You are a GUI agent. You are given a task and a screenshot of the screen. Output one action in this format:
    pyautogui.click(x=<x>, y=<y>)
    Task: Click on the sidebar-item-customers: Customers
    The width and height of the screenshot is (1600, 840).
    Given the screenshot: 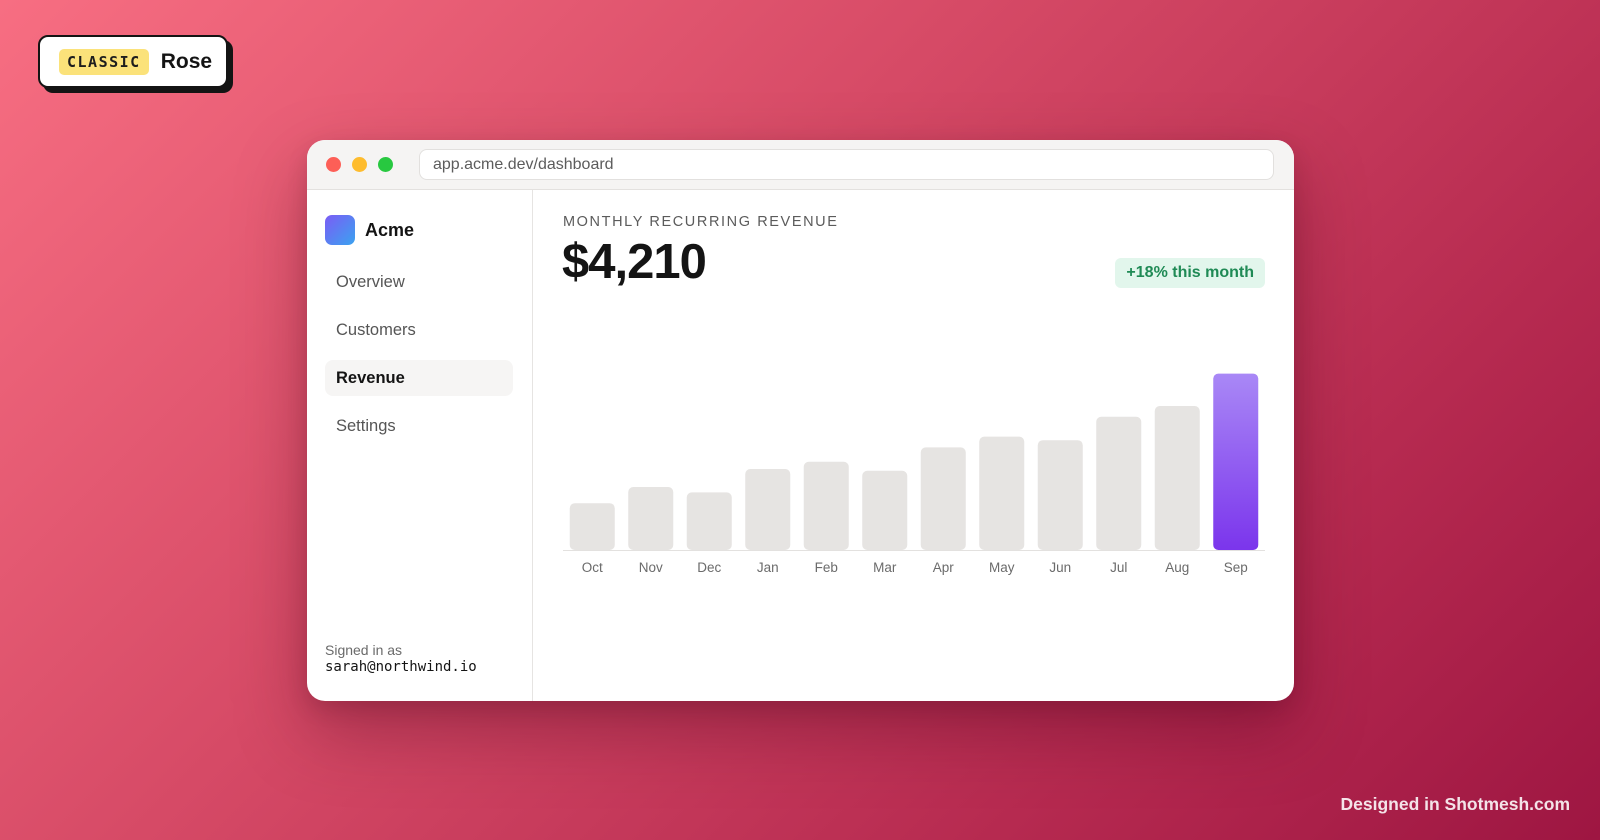 What is the action you would take?
    pyautogui.click(x=419, y=330)
    